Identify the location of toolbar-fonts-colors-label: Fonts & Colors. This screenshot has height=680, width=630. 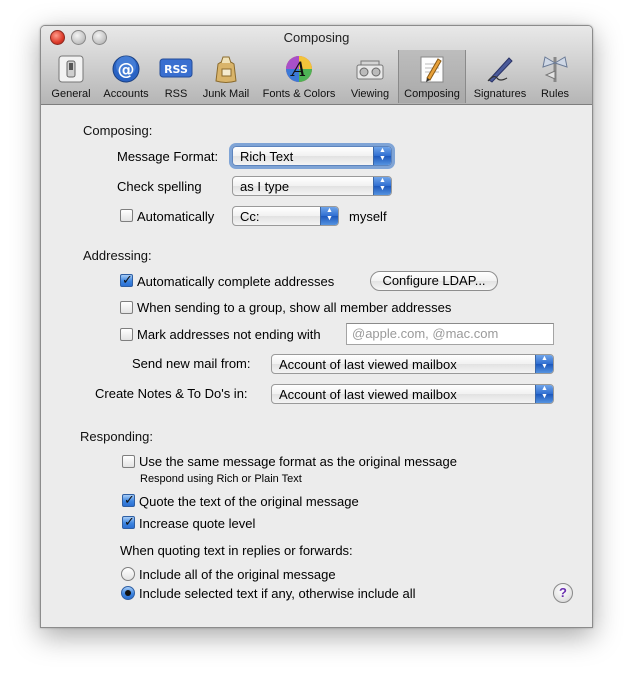
(299, 94).